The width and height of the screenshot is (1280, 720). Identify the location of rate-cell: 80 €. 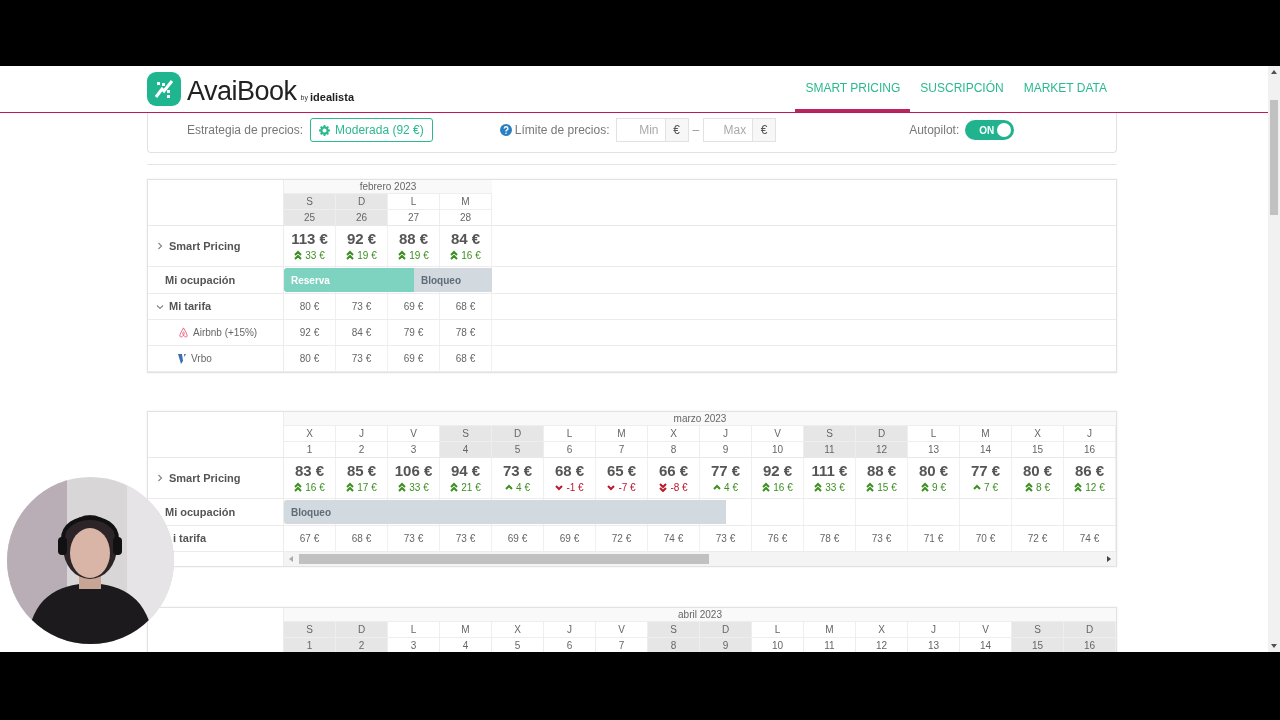
(310, 306).